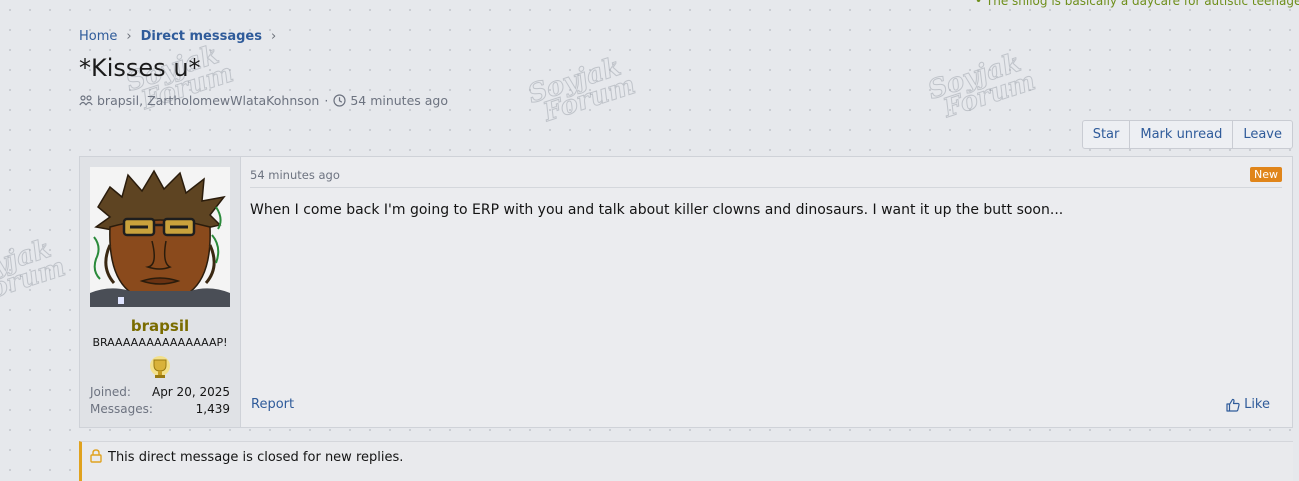 The height and width of the screenshot is (481, 1299). I want to click on user-title: BRAAAAAAAAAAAAAAP!, so click(160, 342).